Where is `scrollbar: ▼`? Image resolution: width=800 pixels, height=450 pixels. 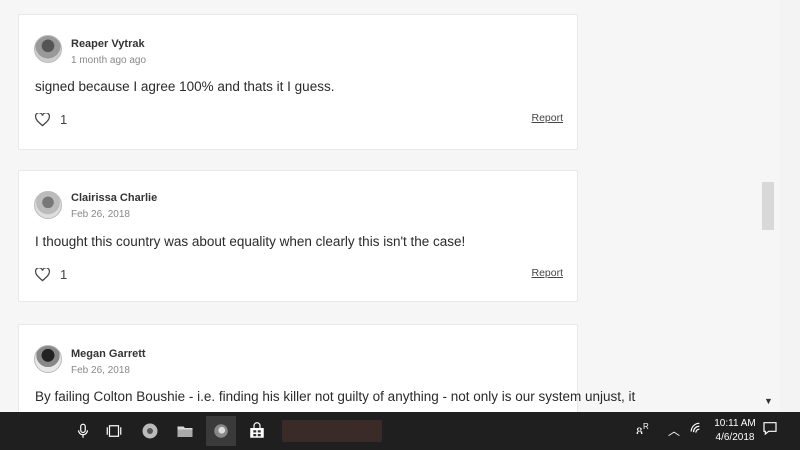 scrollbar: ▼ is located at coordinates (770, 206).